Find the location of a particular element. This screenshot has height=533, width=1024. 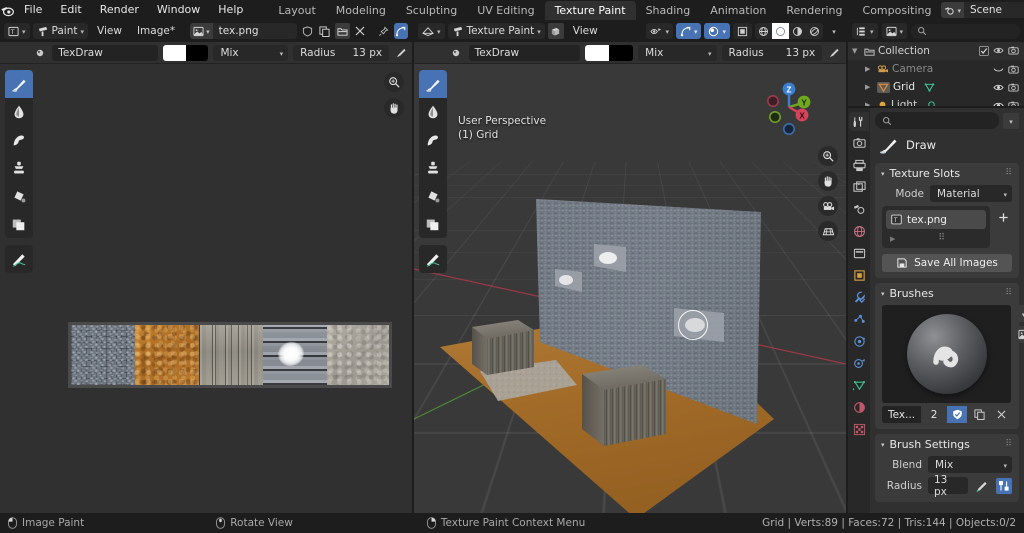

tab-texture-paint: Texture Paint is located at coordinates (590, 10).